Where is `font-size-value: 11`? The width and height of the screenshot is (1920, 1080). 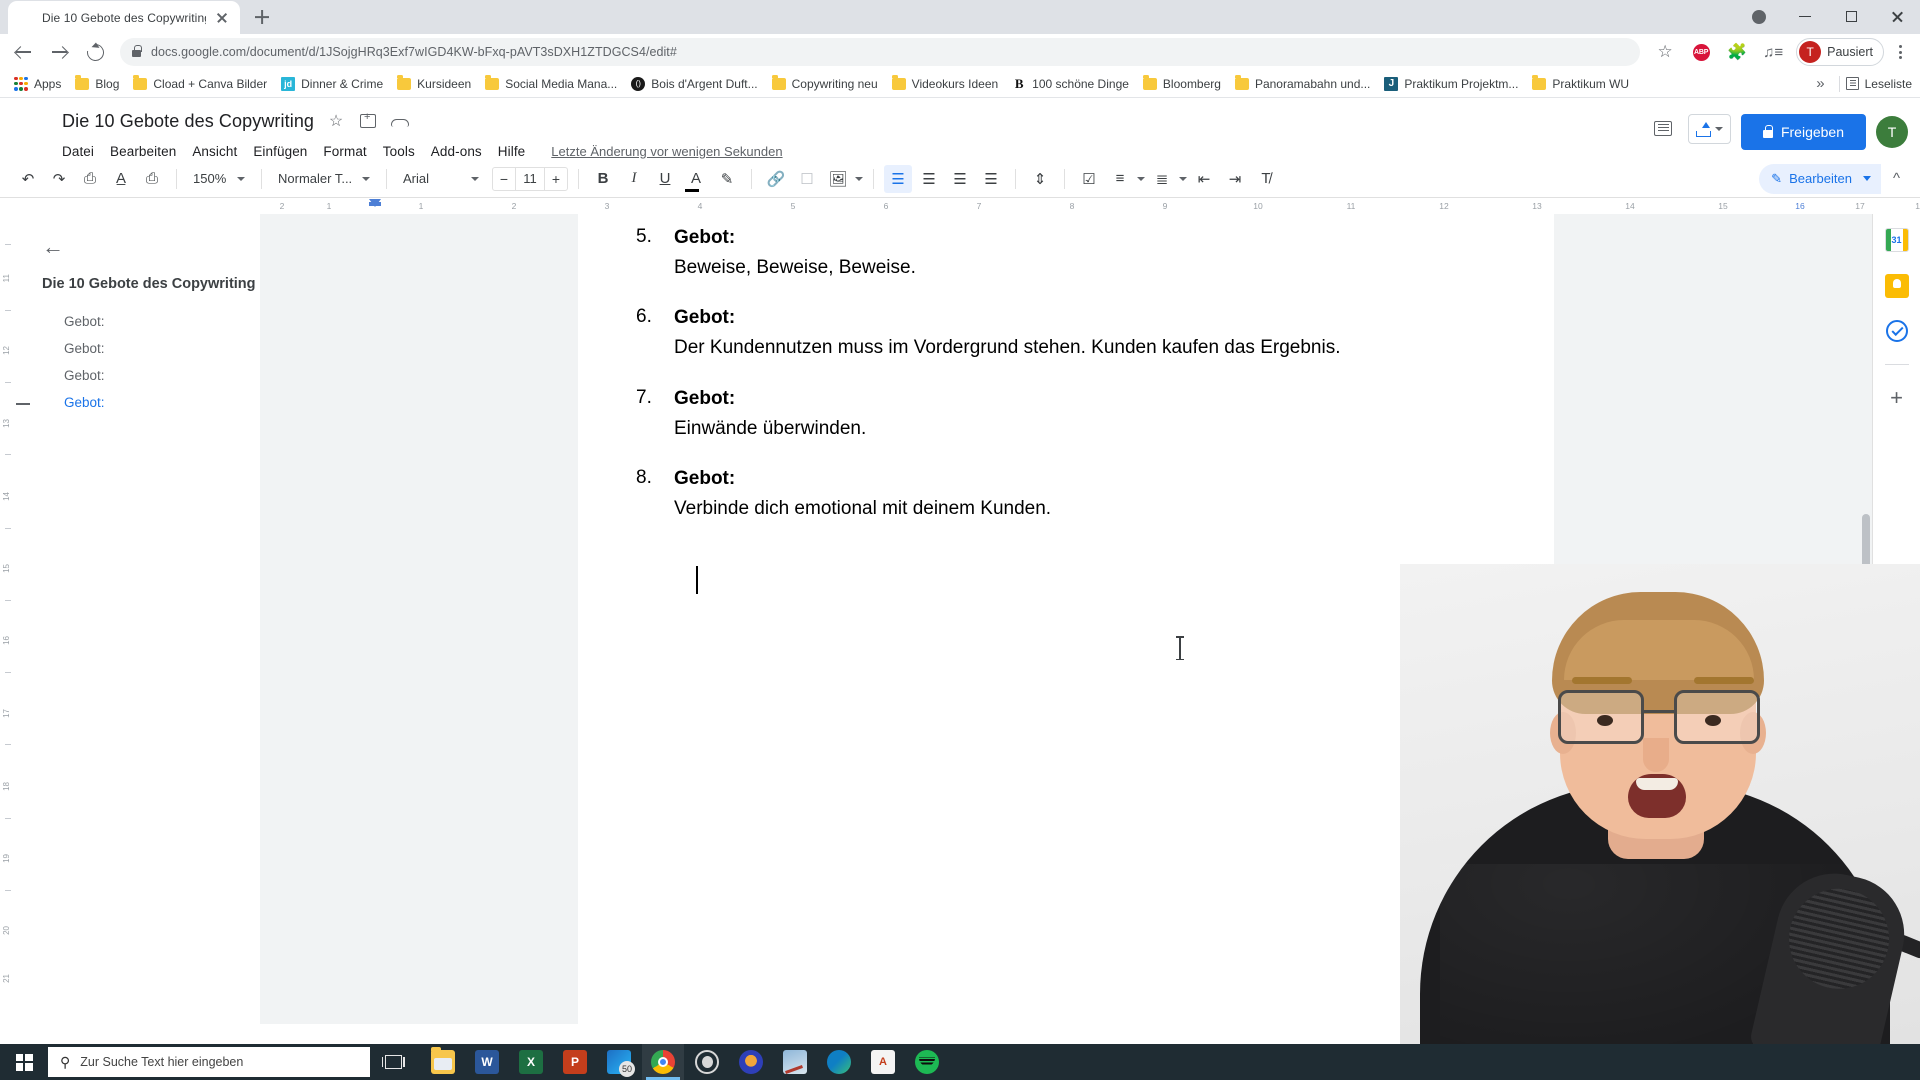
font-size-value: 11 is located at coordinates (530, 178).